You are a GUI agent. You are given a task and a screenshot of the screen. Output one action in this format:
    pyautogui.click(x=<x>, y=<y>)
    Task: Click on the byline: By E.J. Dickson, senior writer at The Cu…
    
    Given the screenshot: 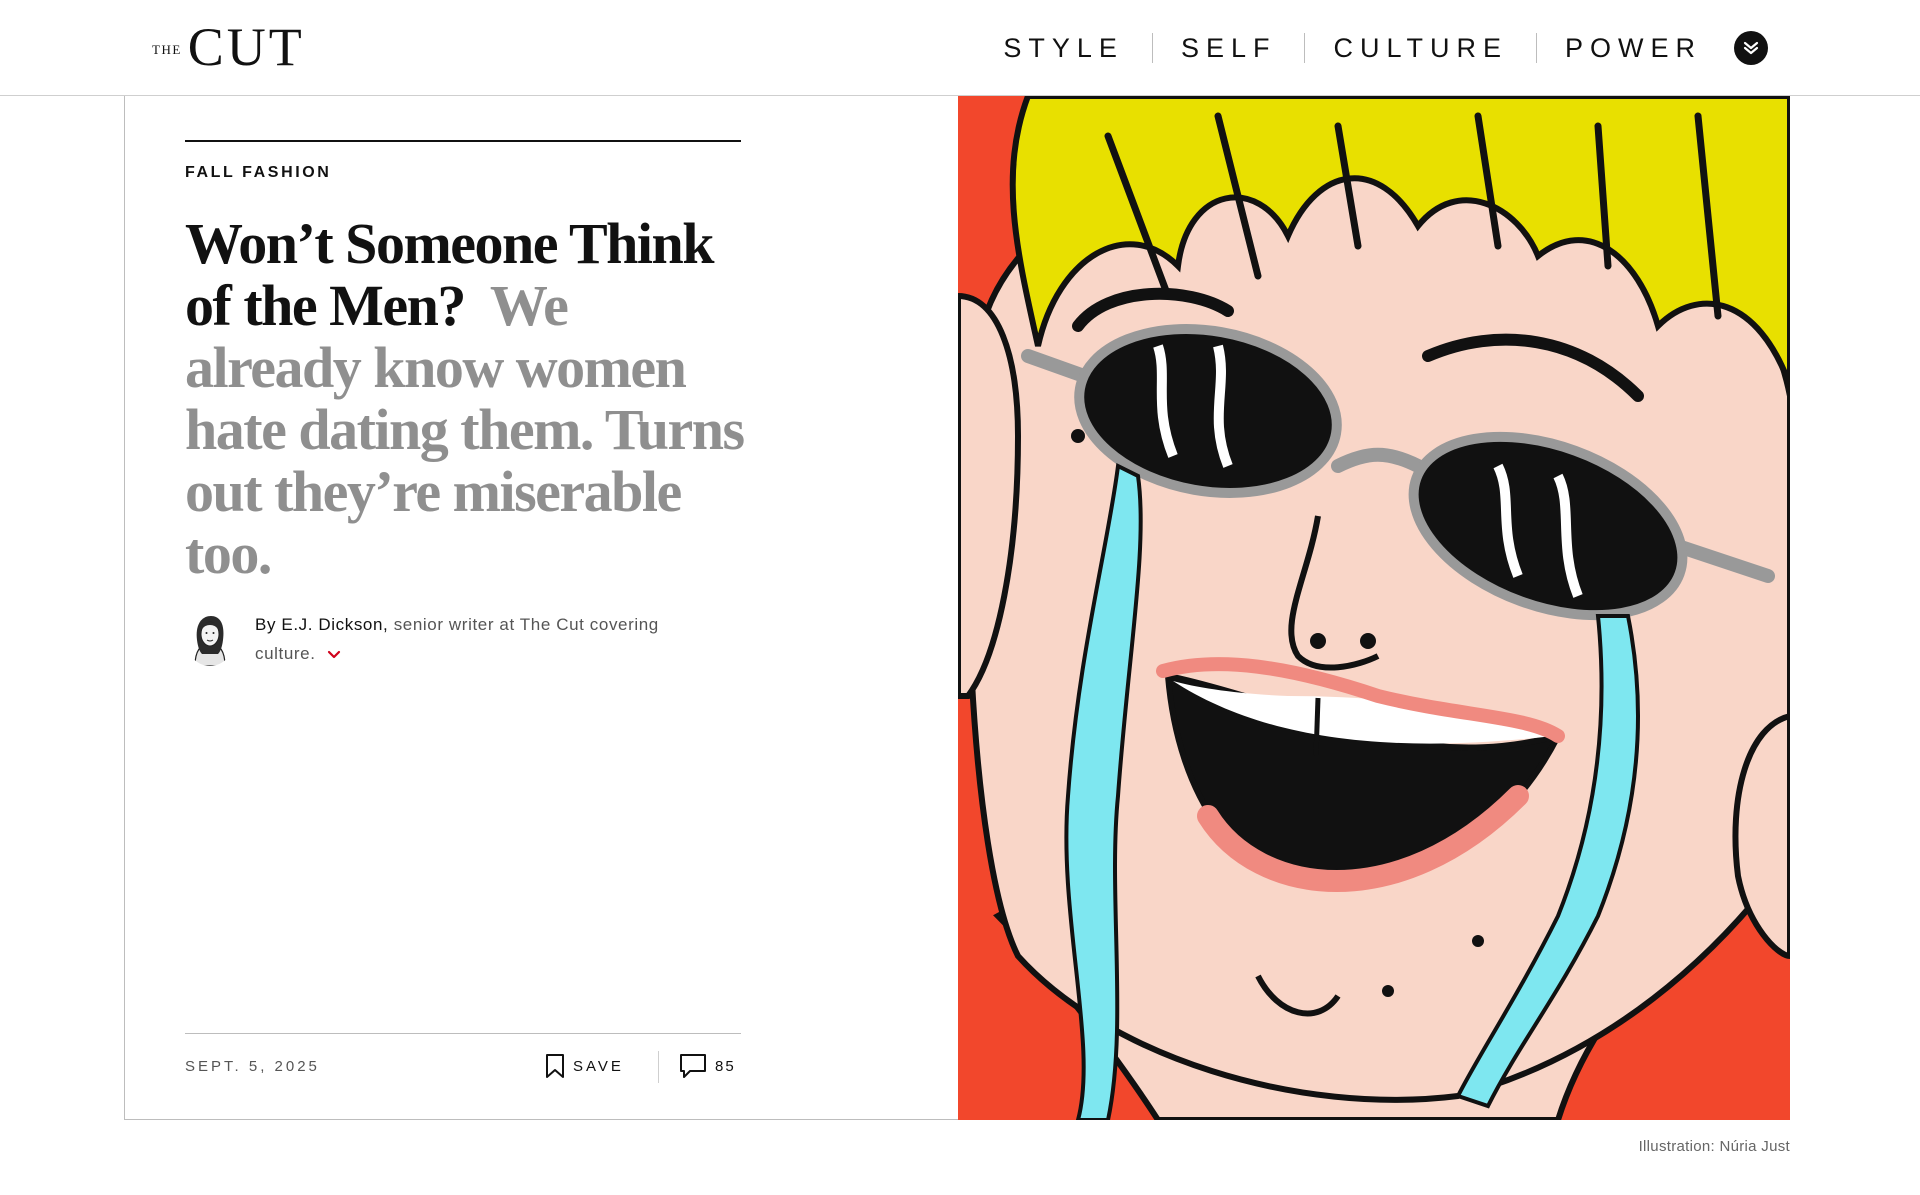 What is the action you would take?
    pyautogui.click(x=445, y=639)
    